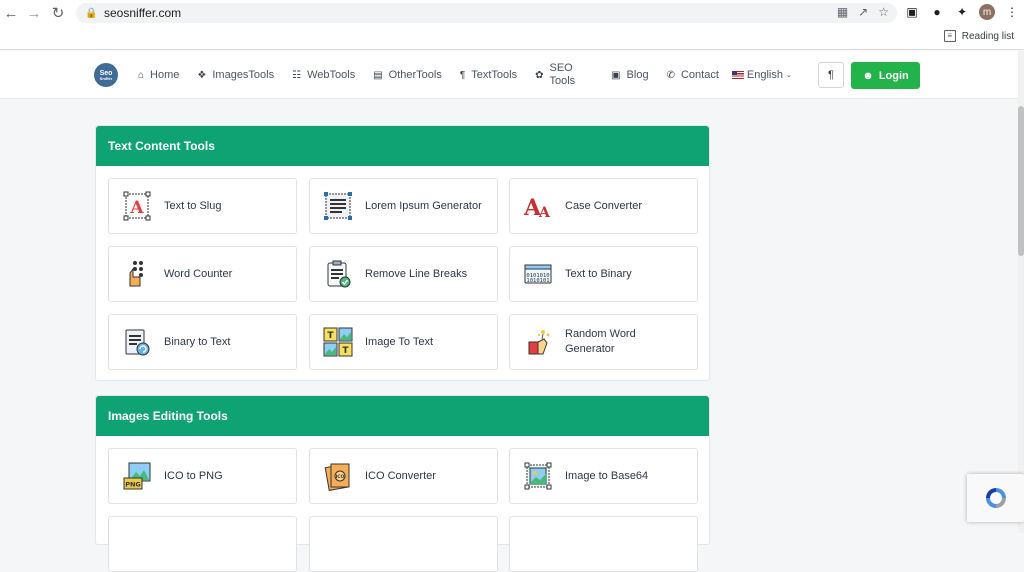  Describe the element at coordinates (338, 342) in the screenshot. I see `image-text-icon: T T` at that location.